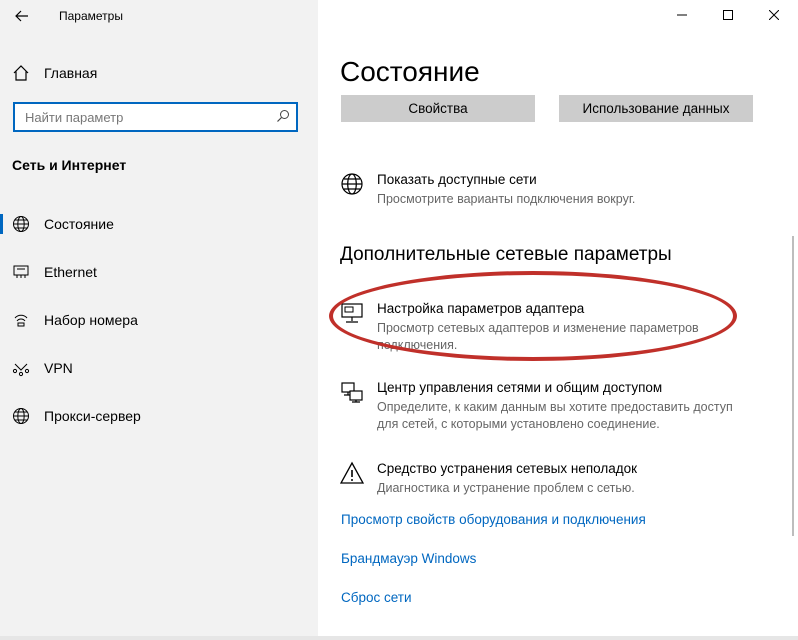  Describe the element at coordinates (352, 313) in the screenshot. I see `network-adapter-icon` at that location.